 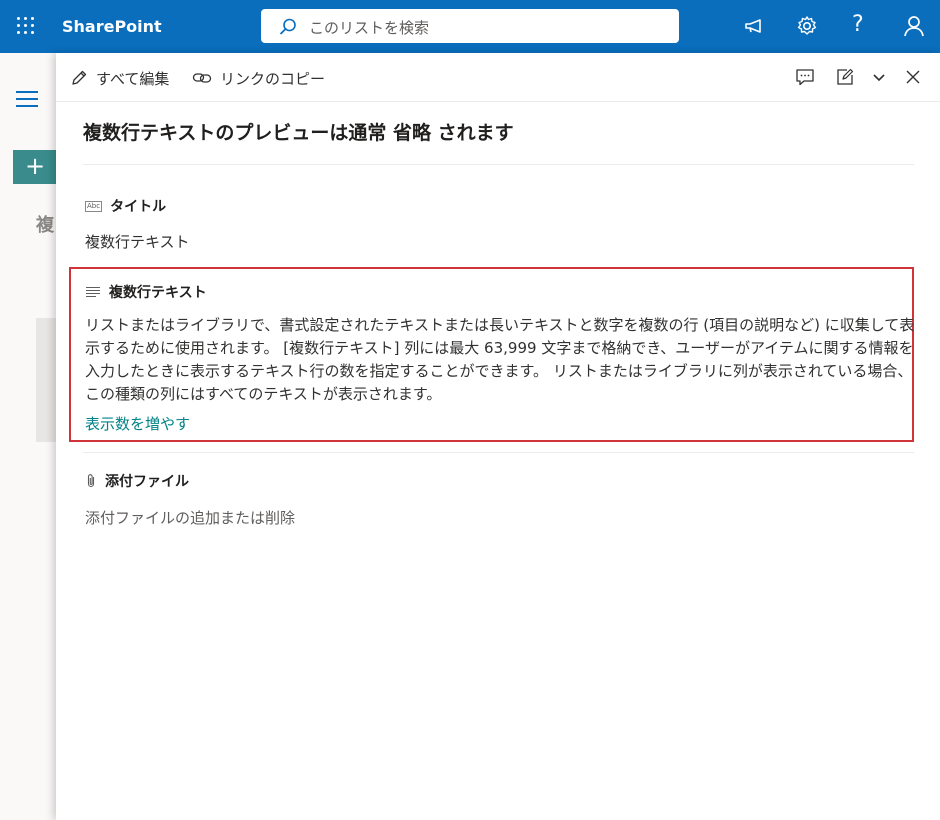 What do you see at coordinates (805, 77) in the screenshot?
I see `comments-icon` at bounding box center [805, 77].